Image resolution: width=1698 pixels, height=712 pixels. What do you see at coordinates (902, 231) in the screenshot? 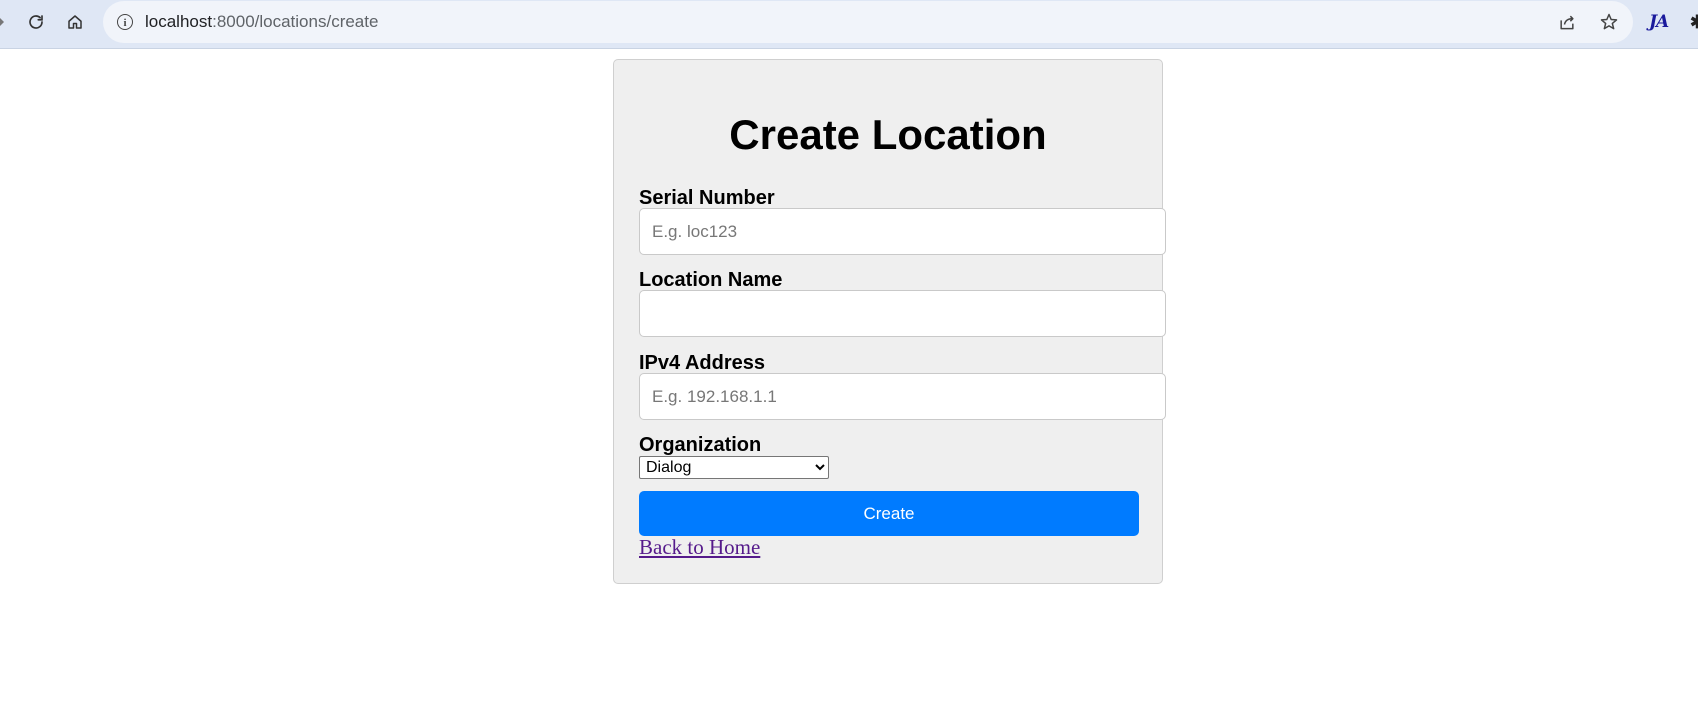
I see `serial-number-input` at bounding box center [902, 231].